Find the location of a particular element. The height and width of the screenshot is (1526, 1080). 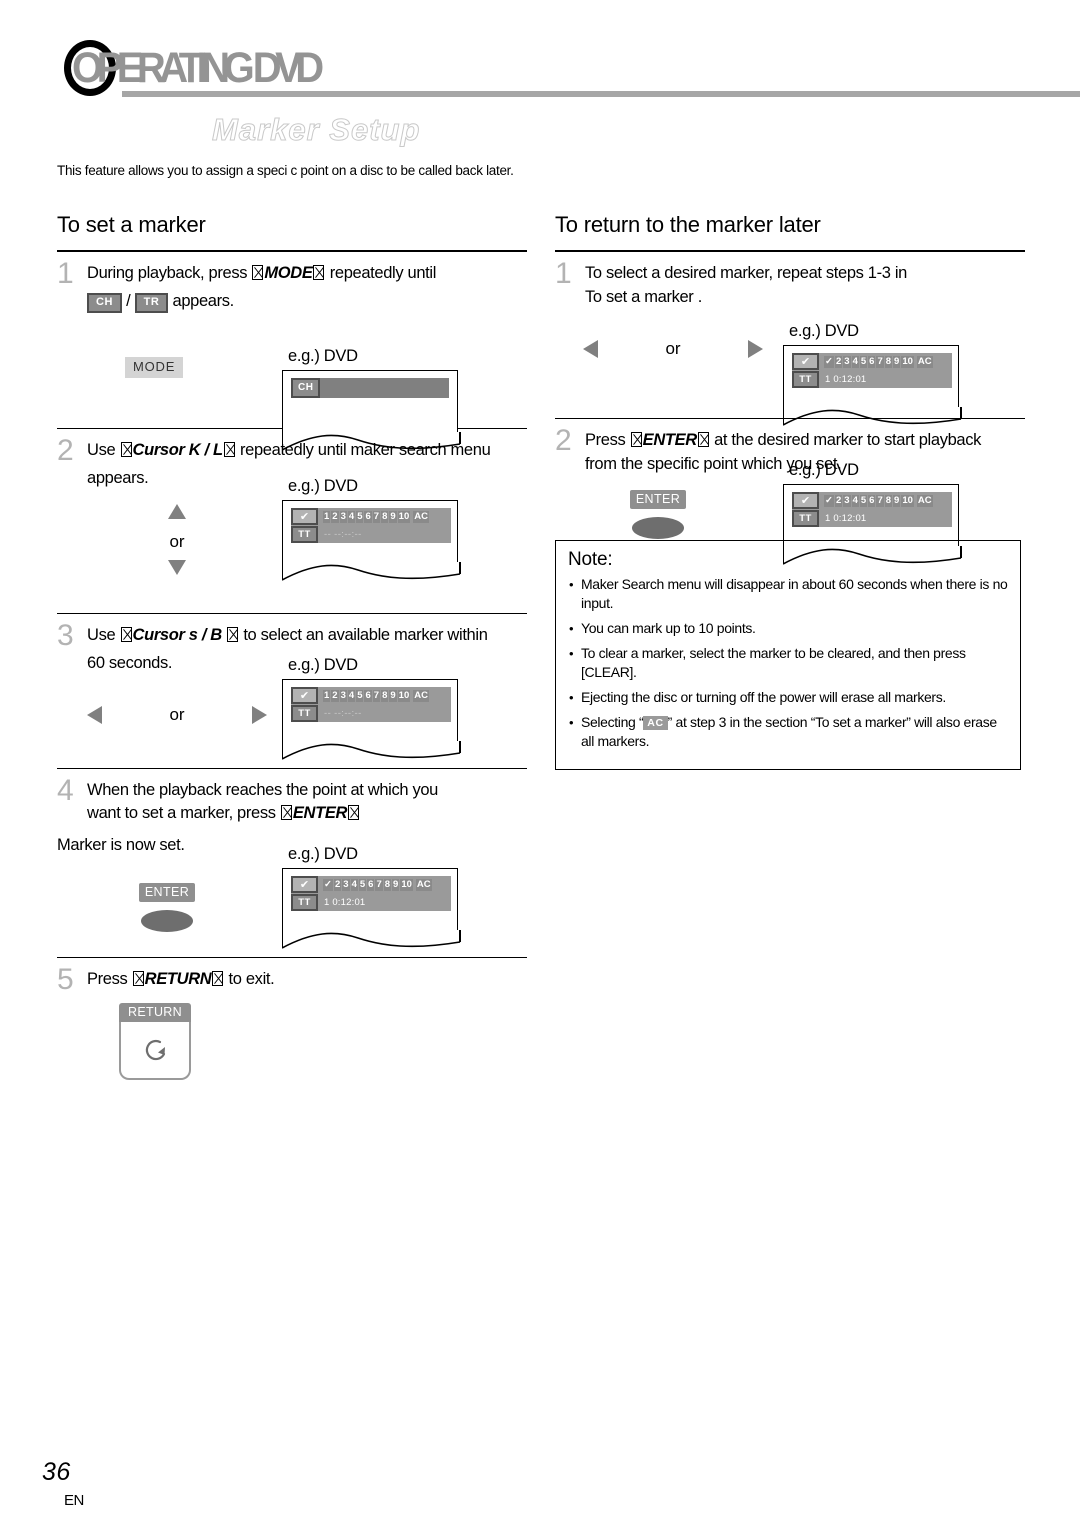

marker-numbers: ✓ 2 3 4 5 6 7 8 9 10 AC is located at coordinates (375, 884).